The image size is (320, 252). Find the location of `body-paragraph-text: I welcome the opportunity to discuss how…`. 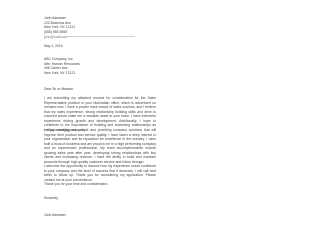

body-paragraph-text: I welcome the opportunity to discuss how… is located at coordinates (100, 173).